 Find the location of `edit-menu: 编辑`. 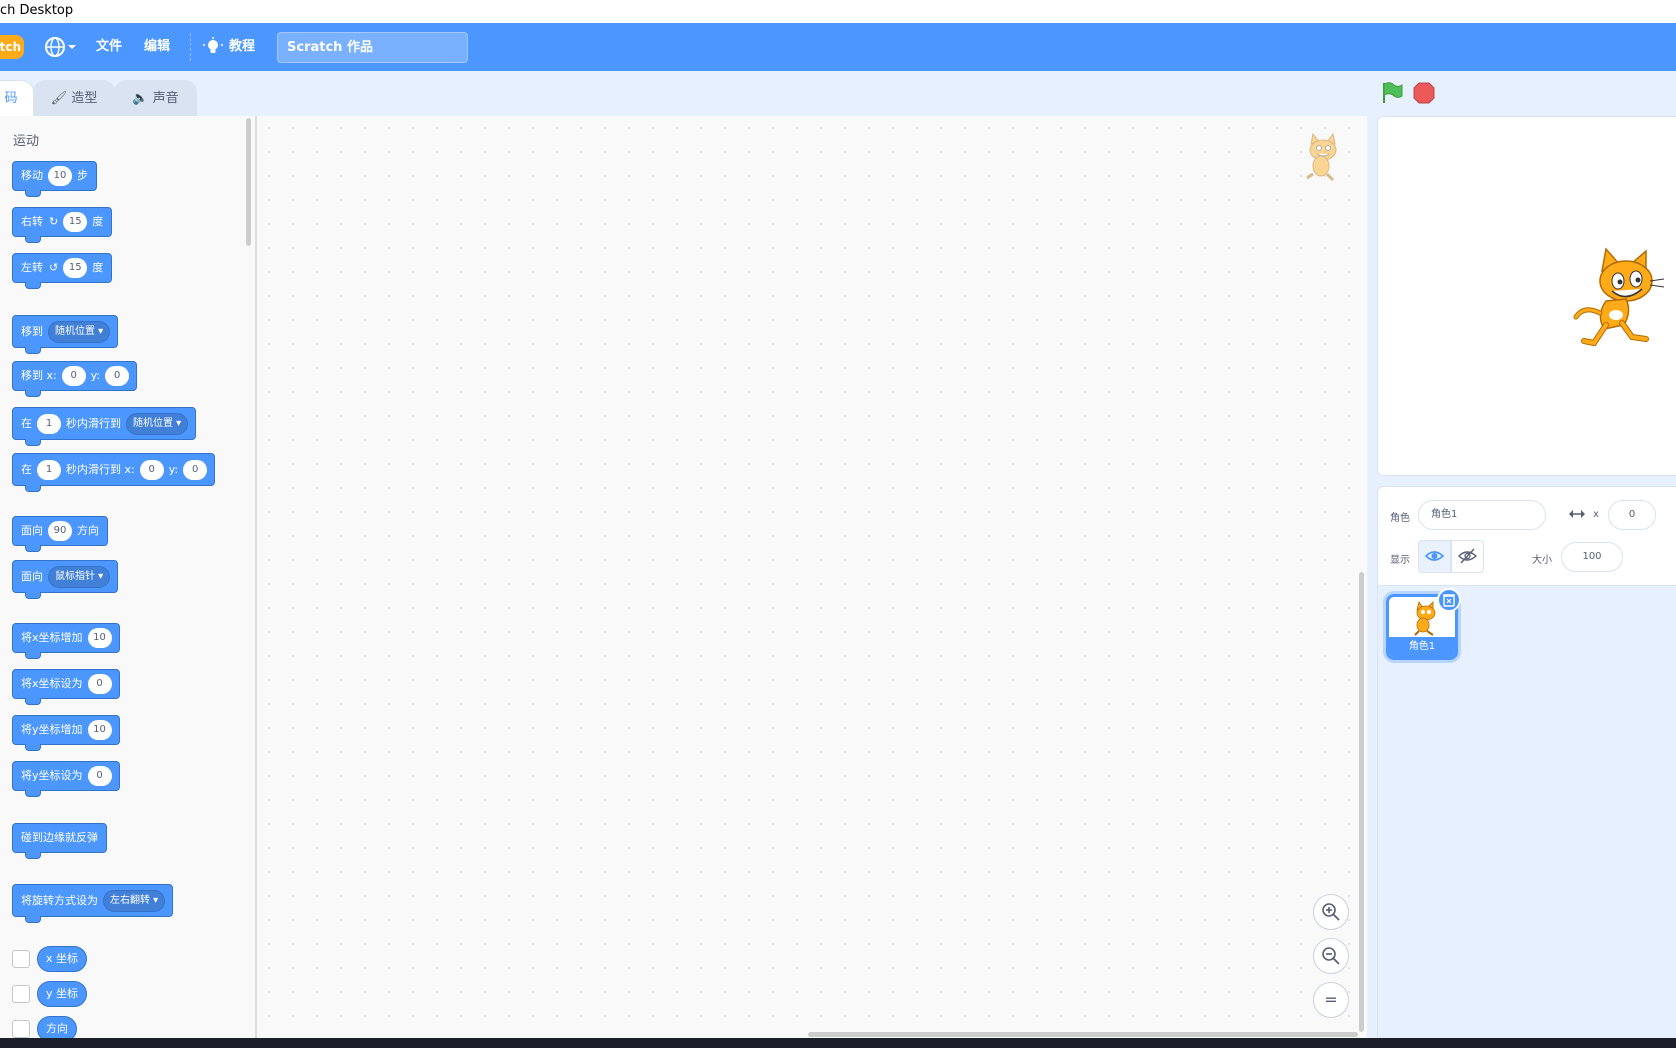

edit-menu: 编辑 is located at coordinates (157, 47).